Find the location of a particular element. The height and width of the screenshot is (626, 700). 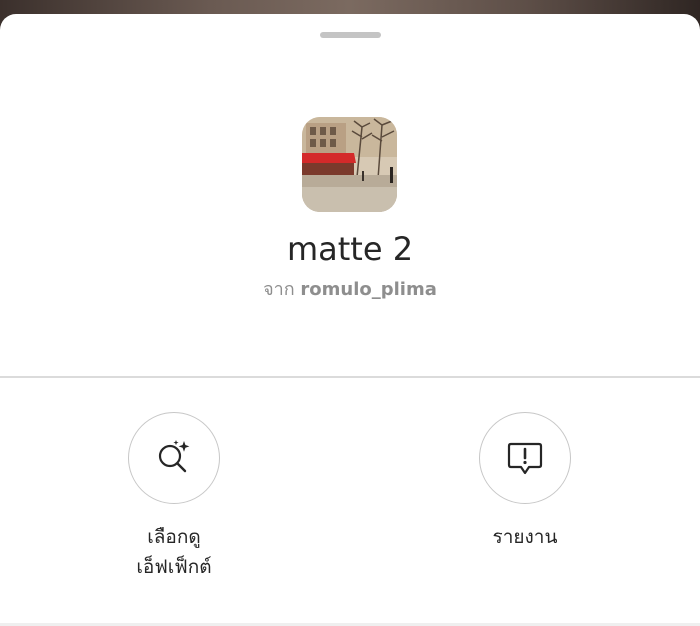

report-label: รายงาน is located at coordinates (525, 537).